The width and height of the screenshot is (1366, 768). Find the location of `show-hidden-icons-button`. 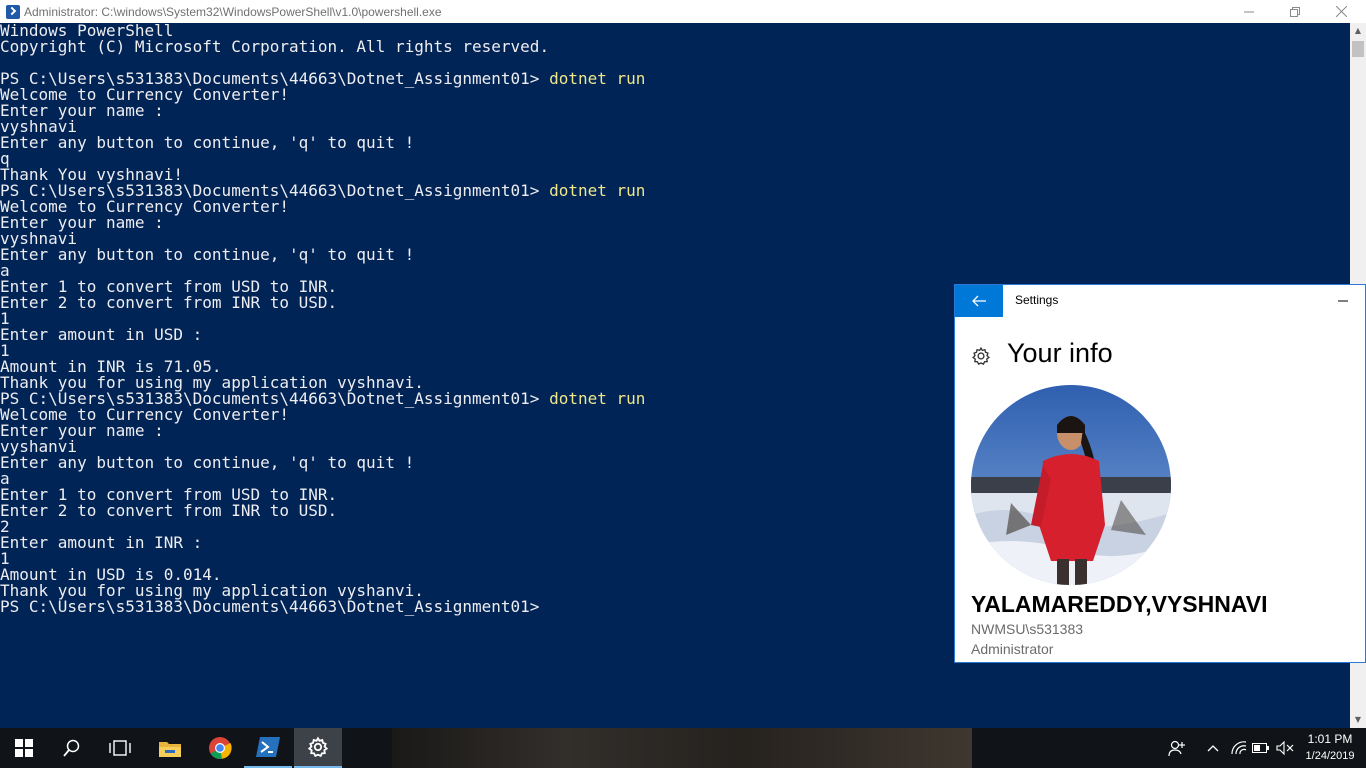

show-hidden-icons-button is located at coordinates (1213, 748).